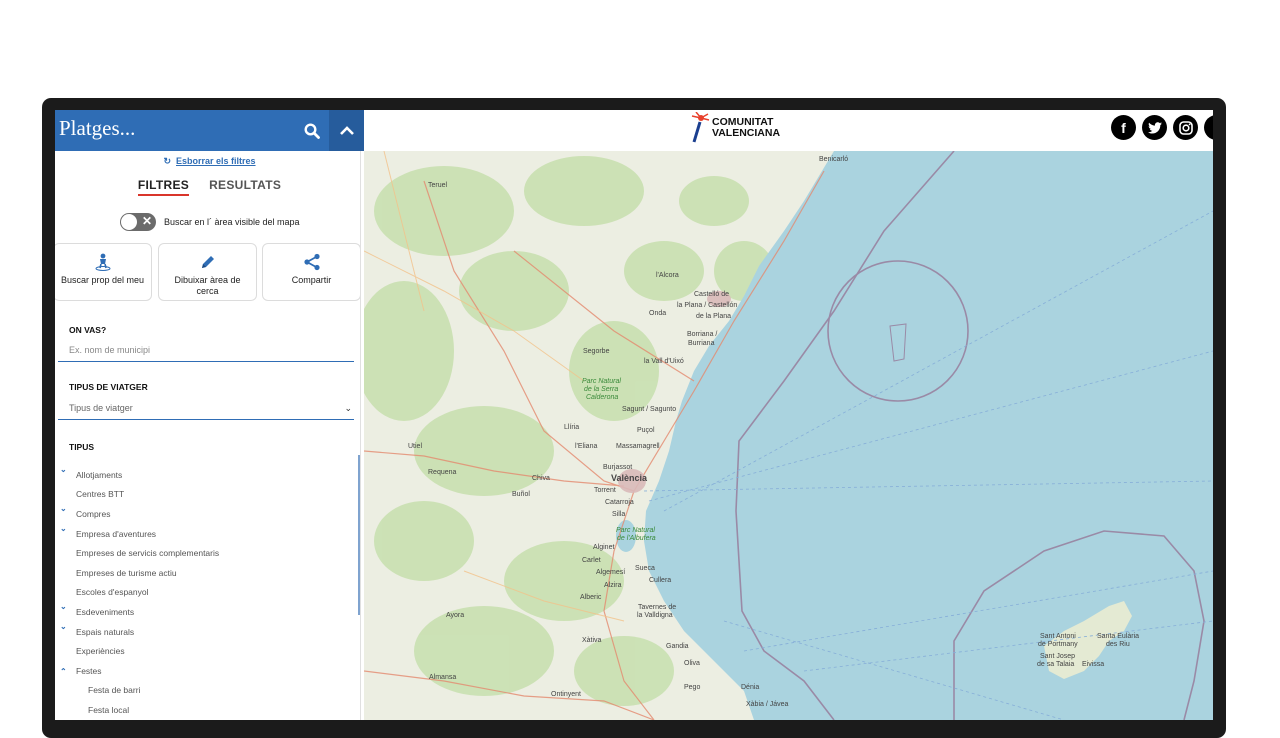 The image size is (1280, 738). I want to click on tree-item: Empreses de servicis complementaris, so click(205, 553).